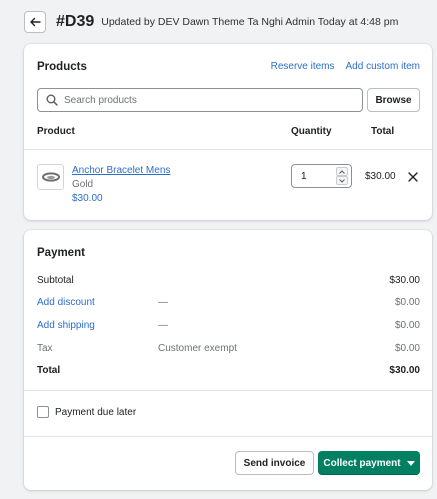 This screenshot has width=437, height=499. I want to click on search-input, so click(199, 100).